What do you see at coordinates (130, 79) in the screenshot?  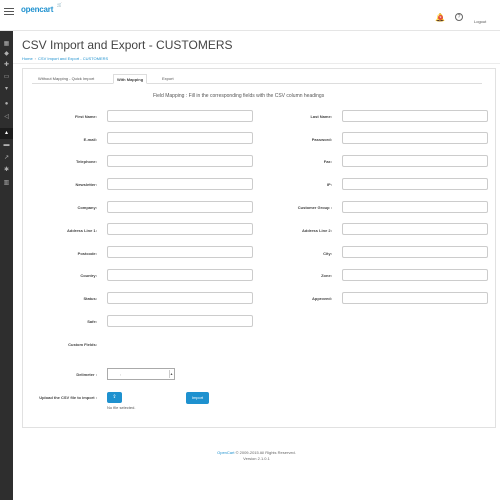 I see `tab-with-mapping: With Mapping` at bounding box center [130, 79].